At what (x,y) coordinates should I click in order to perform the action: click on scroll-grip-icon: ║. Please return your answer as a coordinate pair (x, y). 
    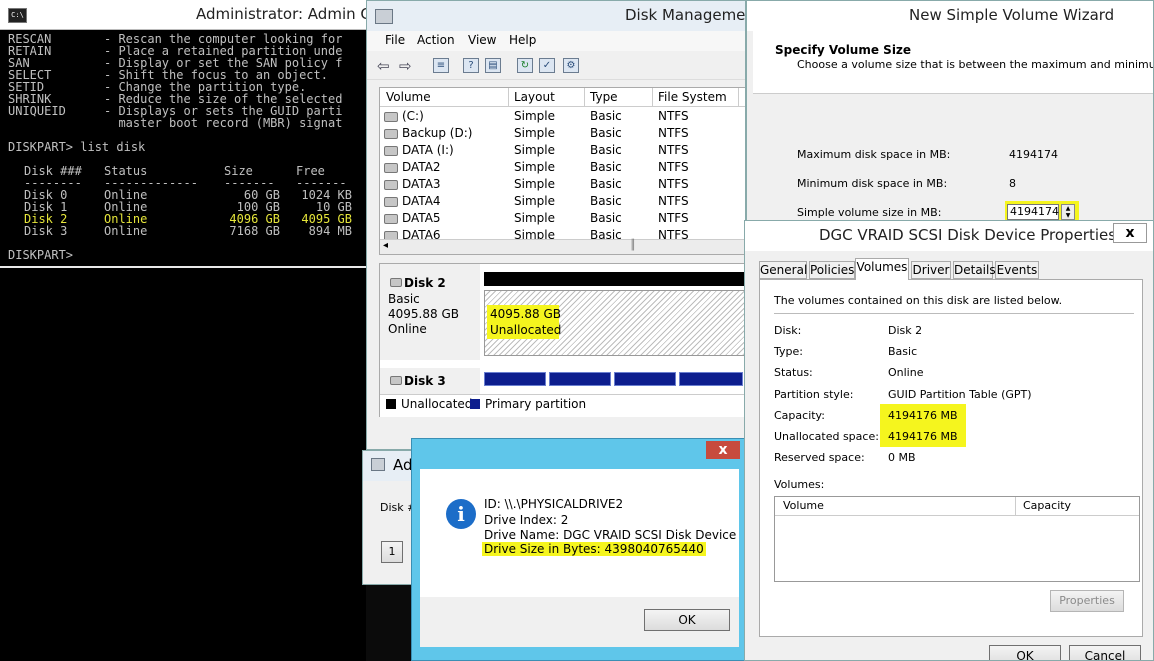
    Looking at the image, I should click on (633, 245).